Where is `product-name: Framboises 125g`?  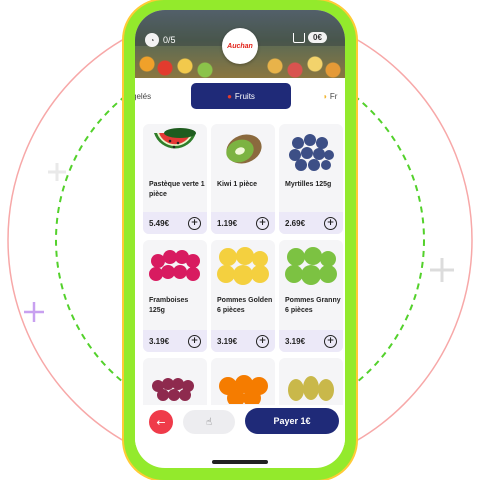
product-name: Framboises 125g is located at coordinates (169, 305).